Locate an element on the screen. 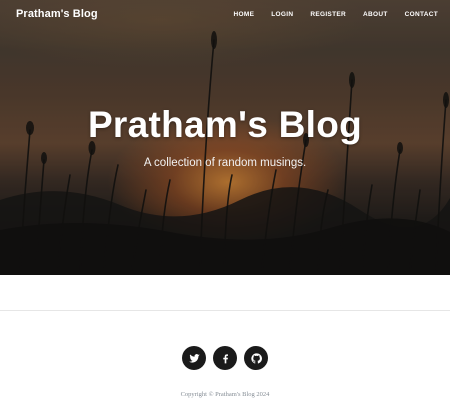 The height and width of the screenshot is (400, 450). github-button is located at coordinates (256, 358).